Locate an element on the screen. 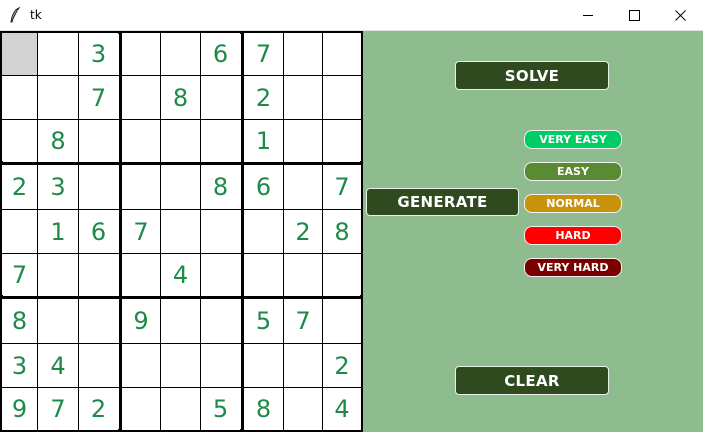 The height and width of the screenshot is (432, 703). minimize-button is located at coordinates (588, 15).